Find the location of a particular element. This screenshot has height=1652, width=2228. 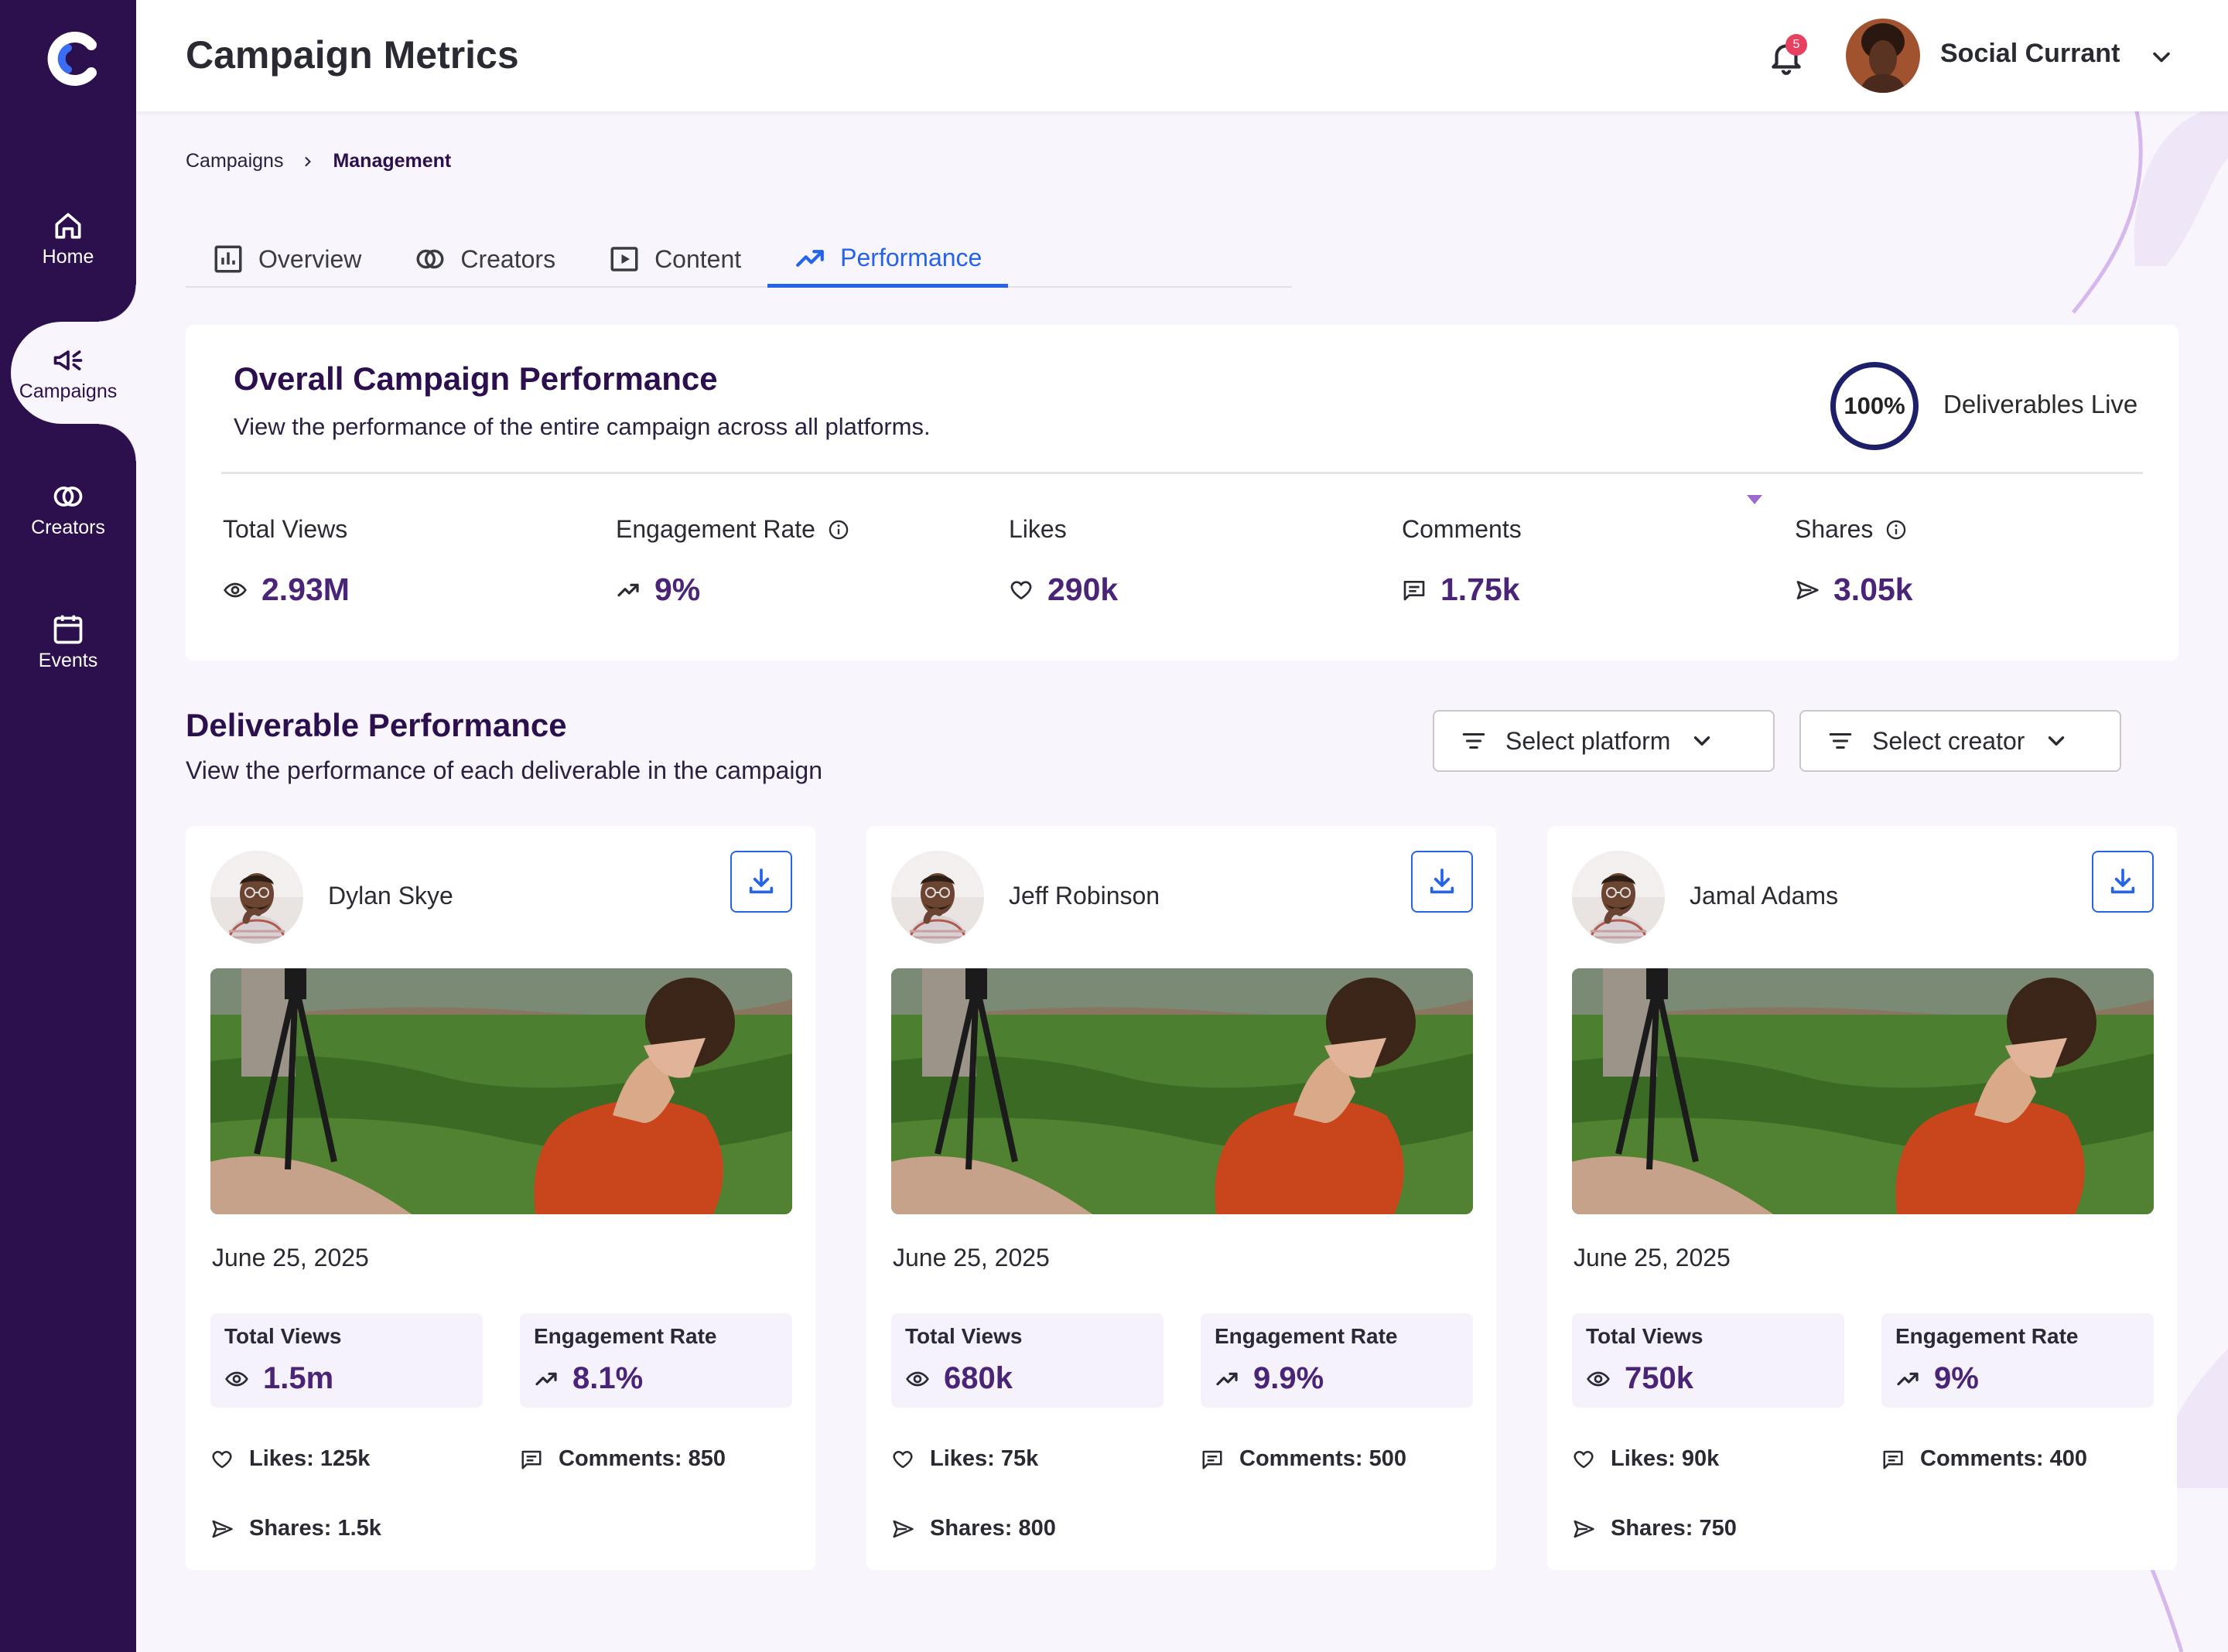

shares-stat: Shares: 1.5k is located at coordinates (295, 1528).